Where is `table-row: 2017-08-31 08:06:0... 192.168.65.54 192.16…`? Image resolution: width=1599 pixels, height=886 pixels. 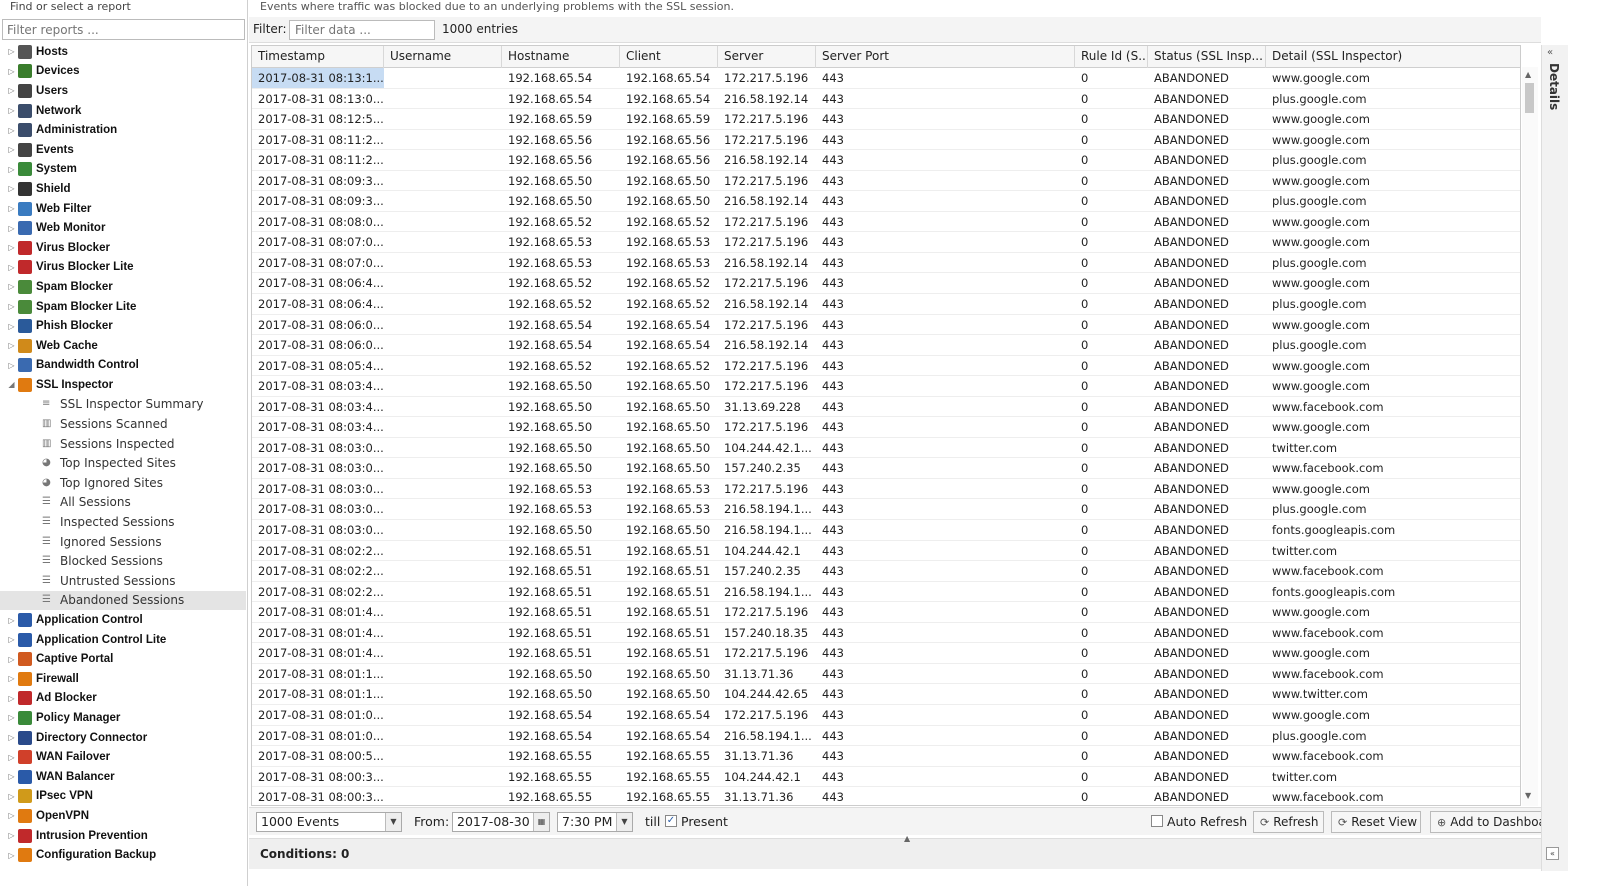
table-row: 2017-08-31 08:06:0... 192.168.65.54 192.16… is located at coordinates (886, 345).